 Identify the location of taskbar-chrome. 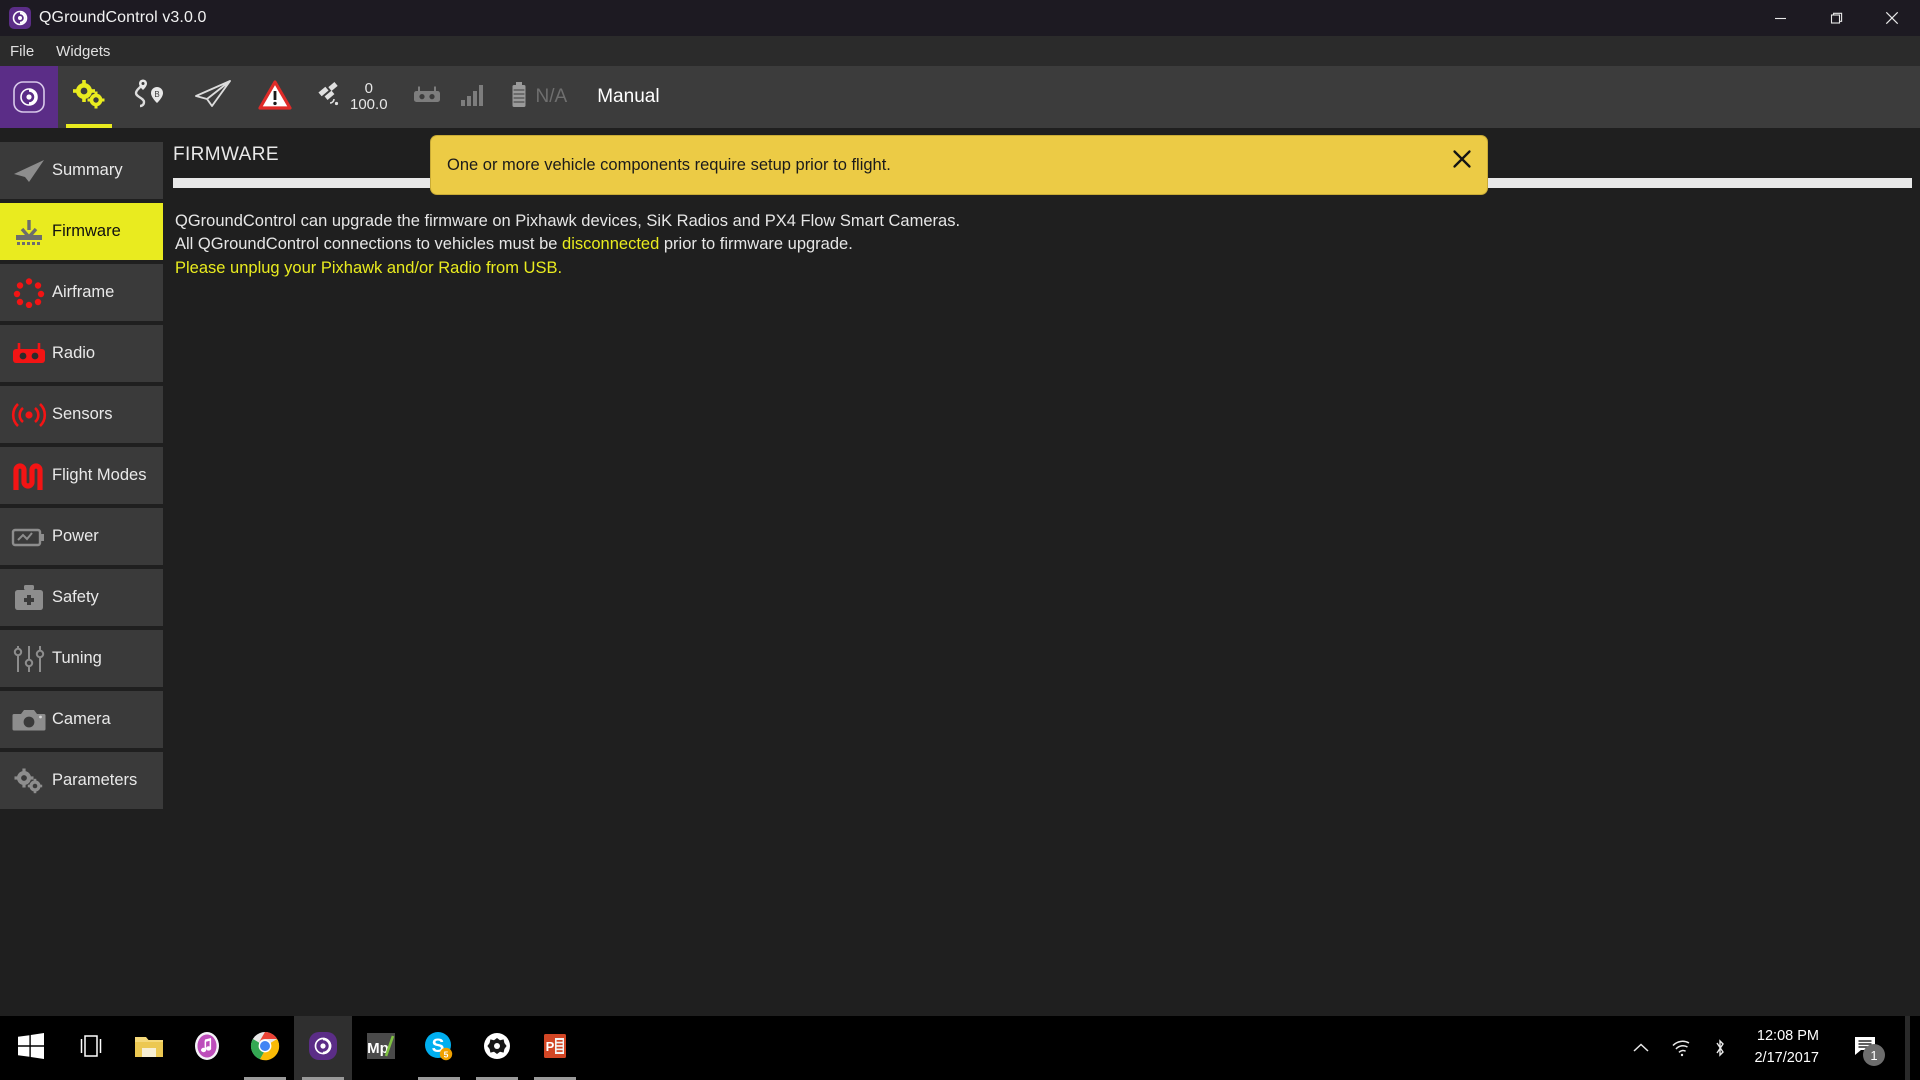
(265, 1048).